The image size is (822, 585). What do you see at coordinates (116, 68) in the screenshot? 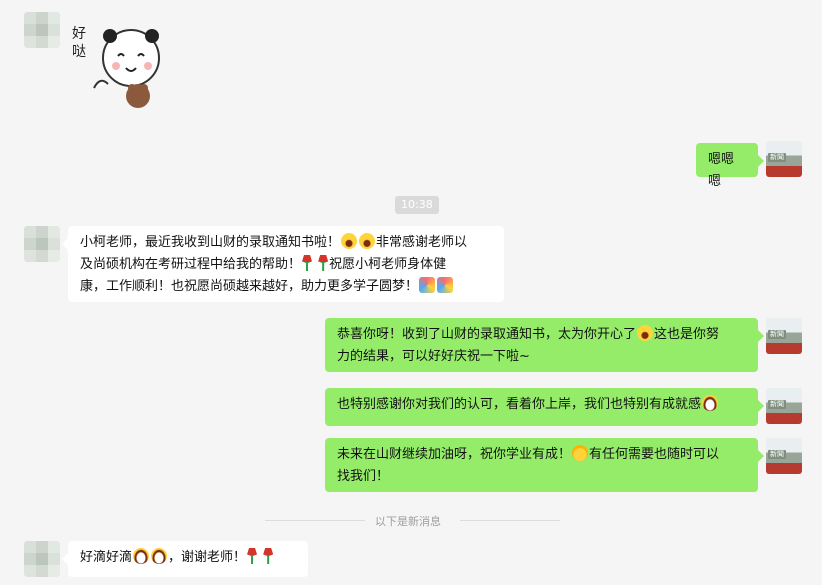
I see `panda-sticker: 好 哒` at bounding box center [116, 68].